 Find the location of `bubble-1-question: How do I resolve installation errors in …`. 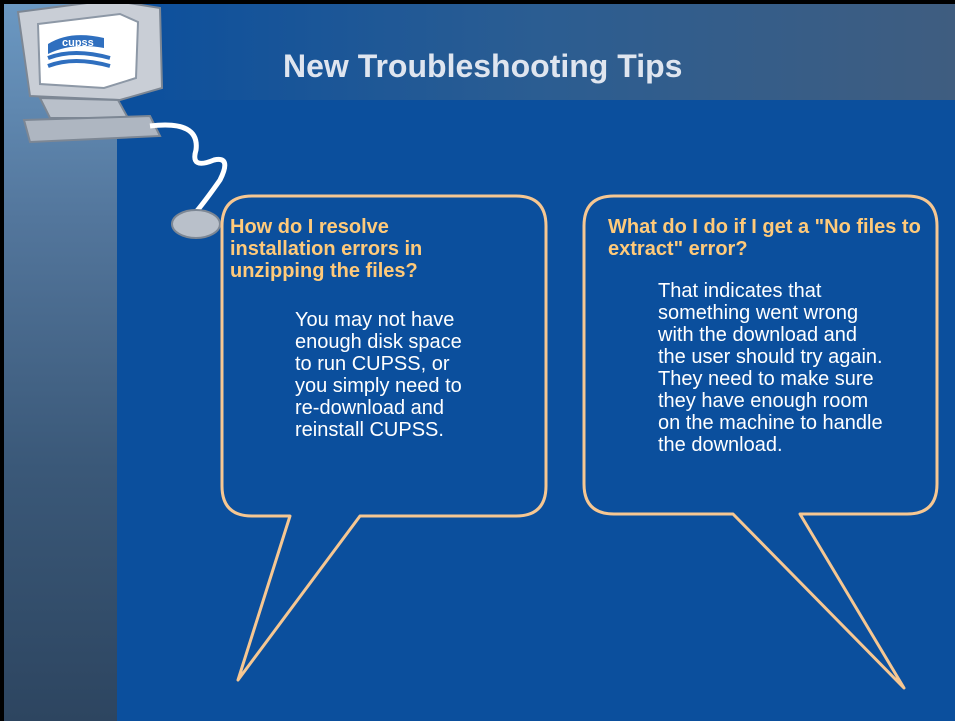

bubble-1-question: How do I resolve installation errors in … is located at coordinates (326, 249).